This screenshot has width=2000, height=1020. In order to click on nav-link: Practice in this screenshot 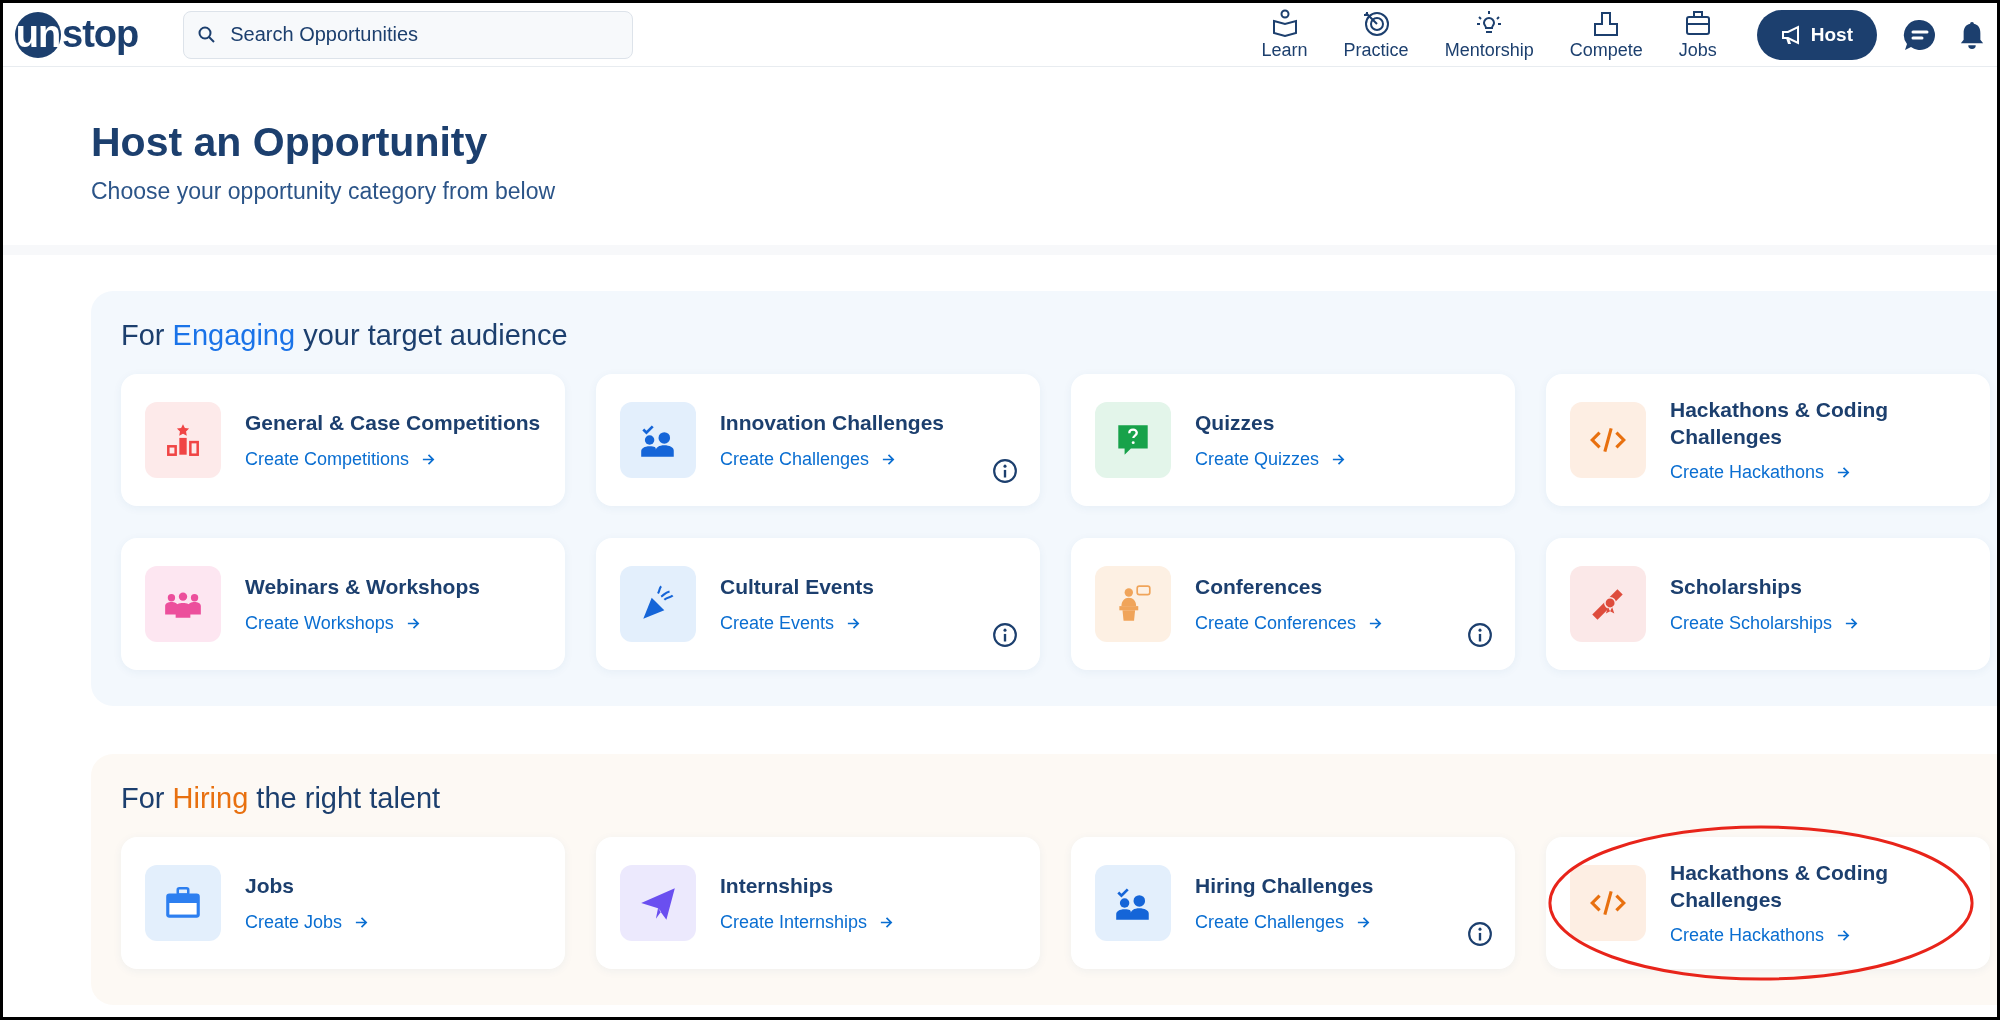, I will do `click(1376, 34)`.